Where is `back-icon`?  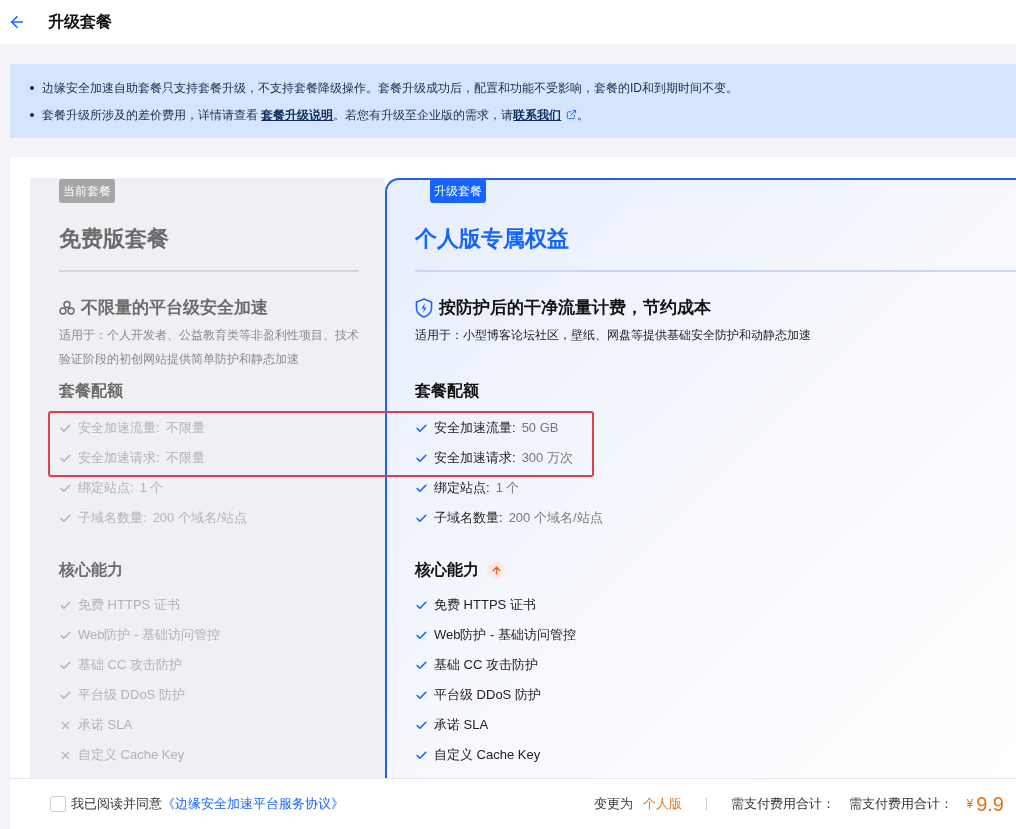 back-icon is located at coordinates (17, 22).